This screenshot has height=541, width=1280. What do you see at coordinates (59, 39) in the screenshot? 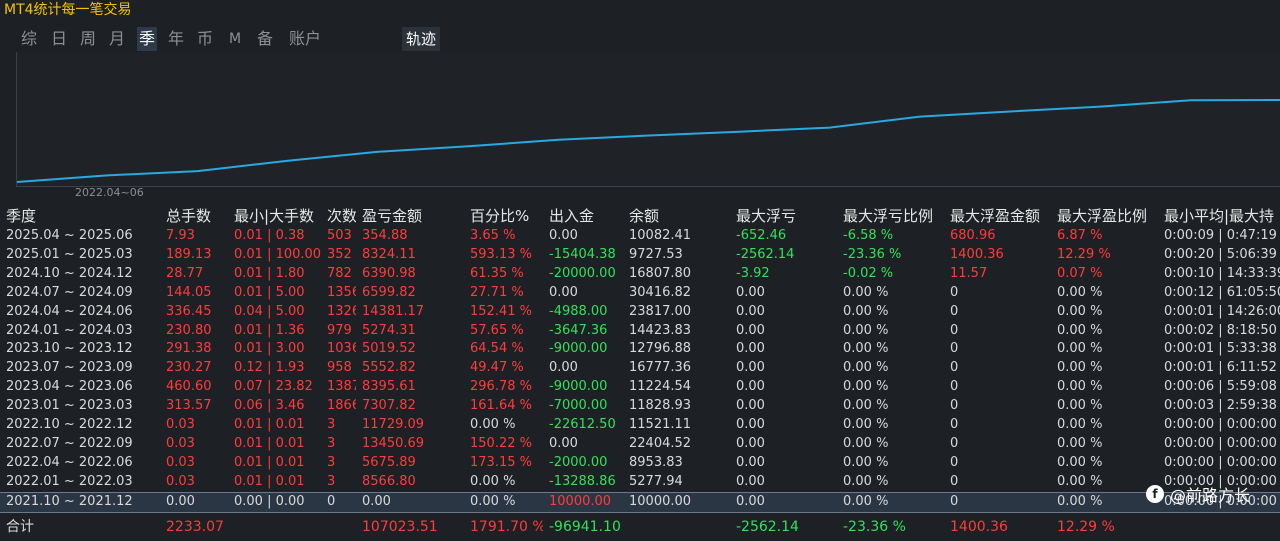
I see `tab-day: 日` at bounding box center [59, 39].